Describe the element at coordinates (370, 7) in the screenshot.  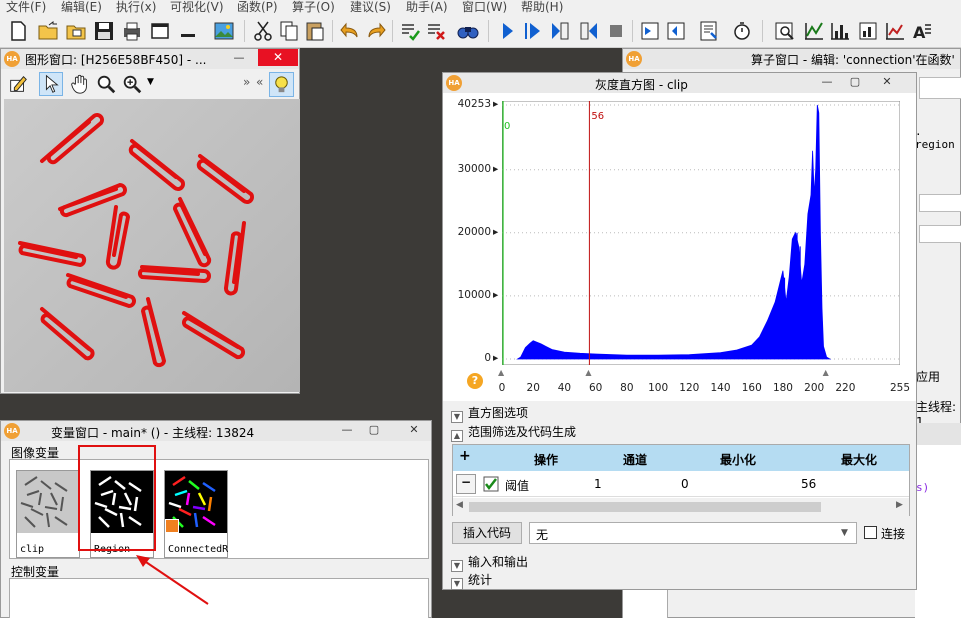
I see `menu-suggestions: 建议(S)` at that location.